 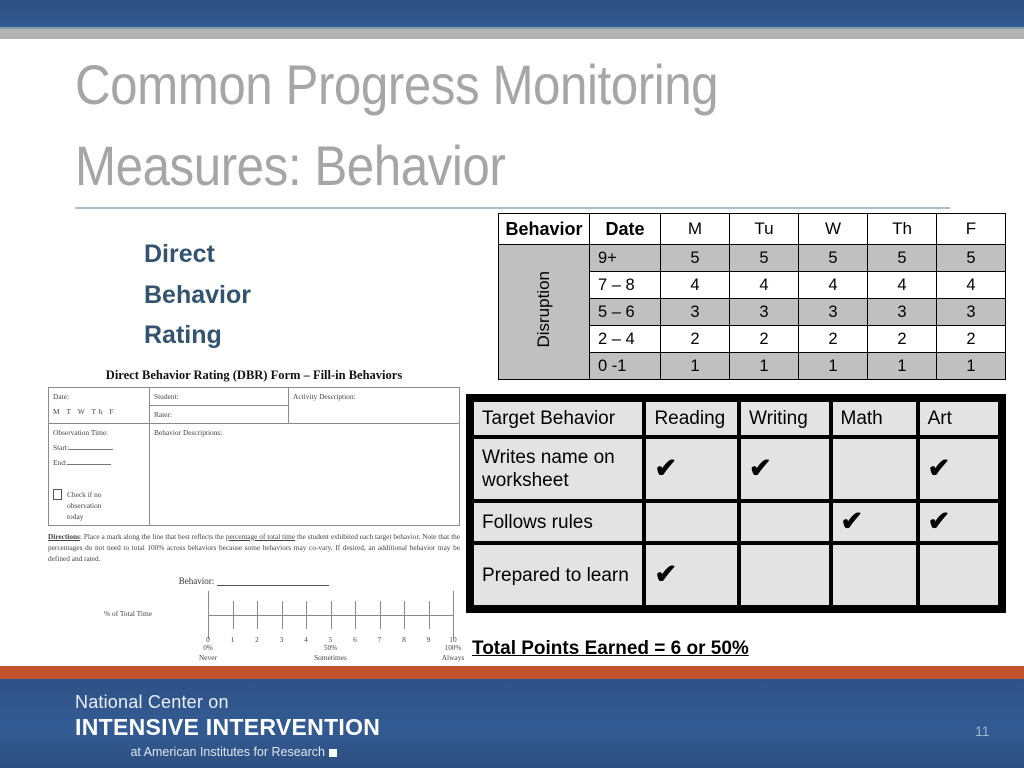 I want to click on row-behavior-label: Prepared to learn, so click(x=558, y=575).